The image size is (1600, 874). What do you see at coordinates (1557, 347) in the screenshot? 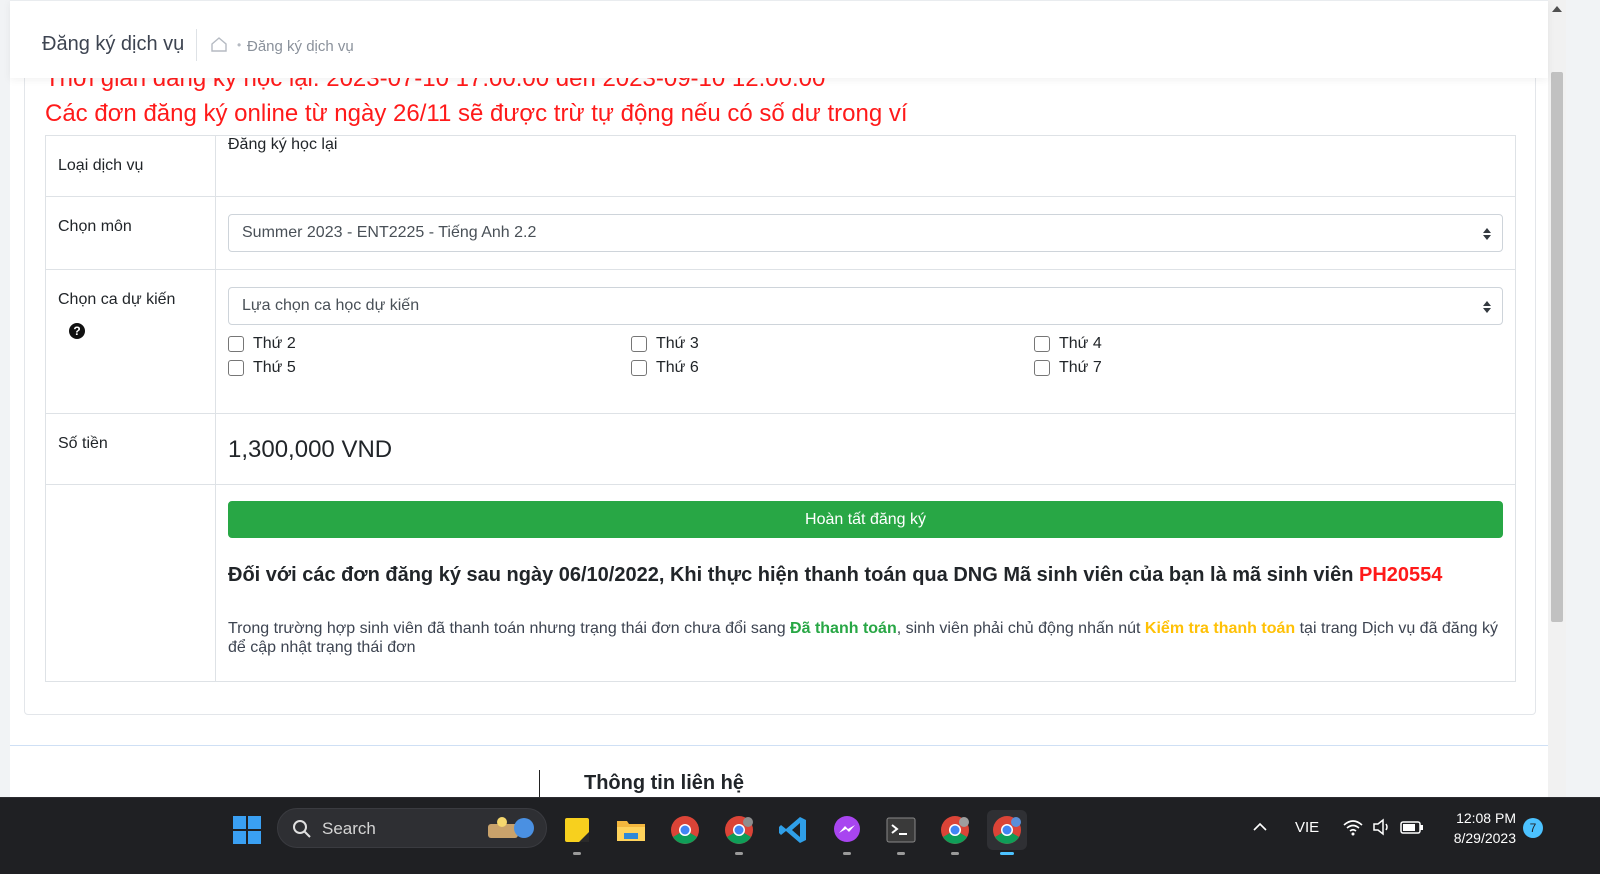
I see `scrollbar-thumb` at bounding box center [1557, 347].